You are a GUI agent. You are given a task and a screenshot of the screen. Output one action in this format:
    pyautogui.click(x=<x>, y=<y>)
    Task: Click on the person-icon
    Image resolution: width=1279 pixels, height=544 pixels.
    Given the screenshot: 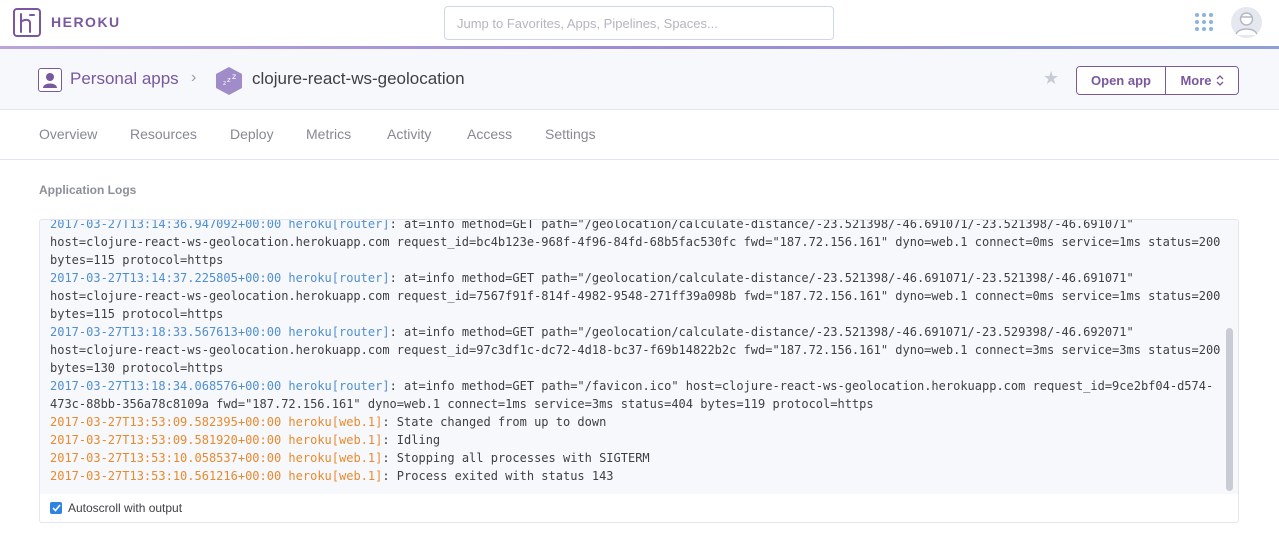 What is the action you would take?
    pyautogui.click(x=50, y=80)
    